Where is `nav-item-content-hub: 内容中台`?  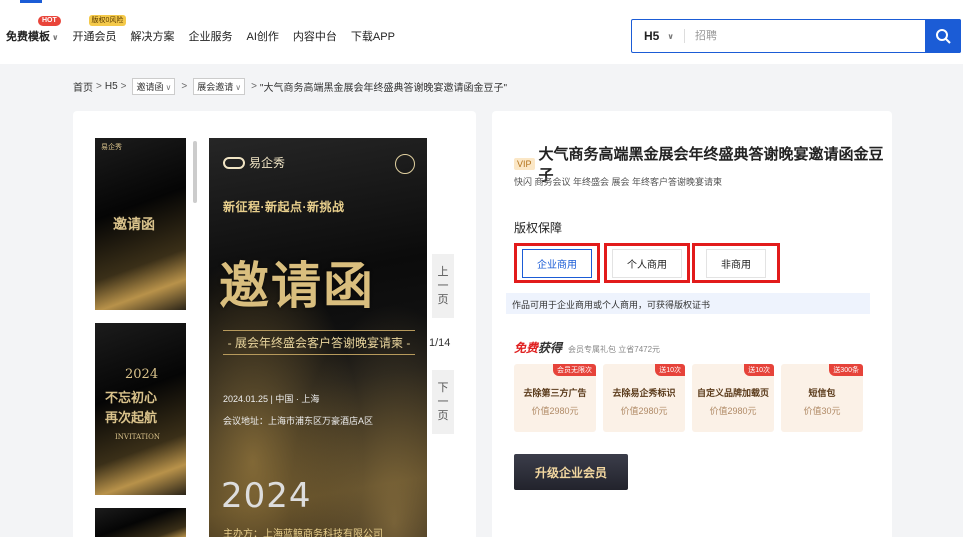 nav-item-content-hub: 内容中台 is located at coordinates (315, 36).